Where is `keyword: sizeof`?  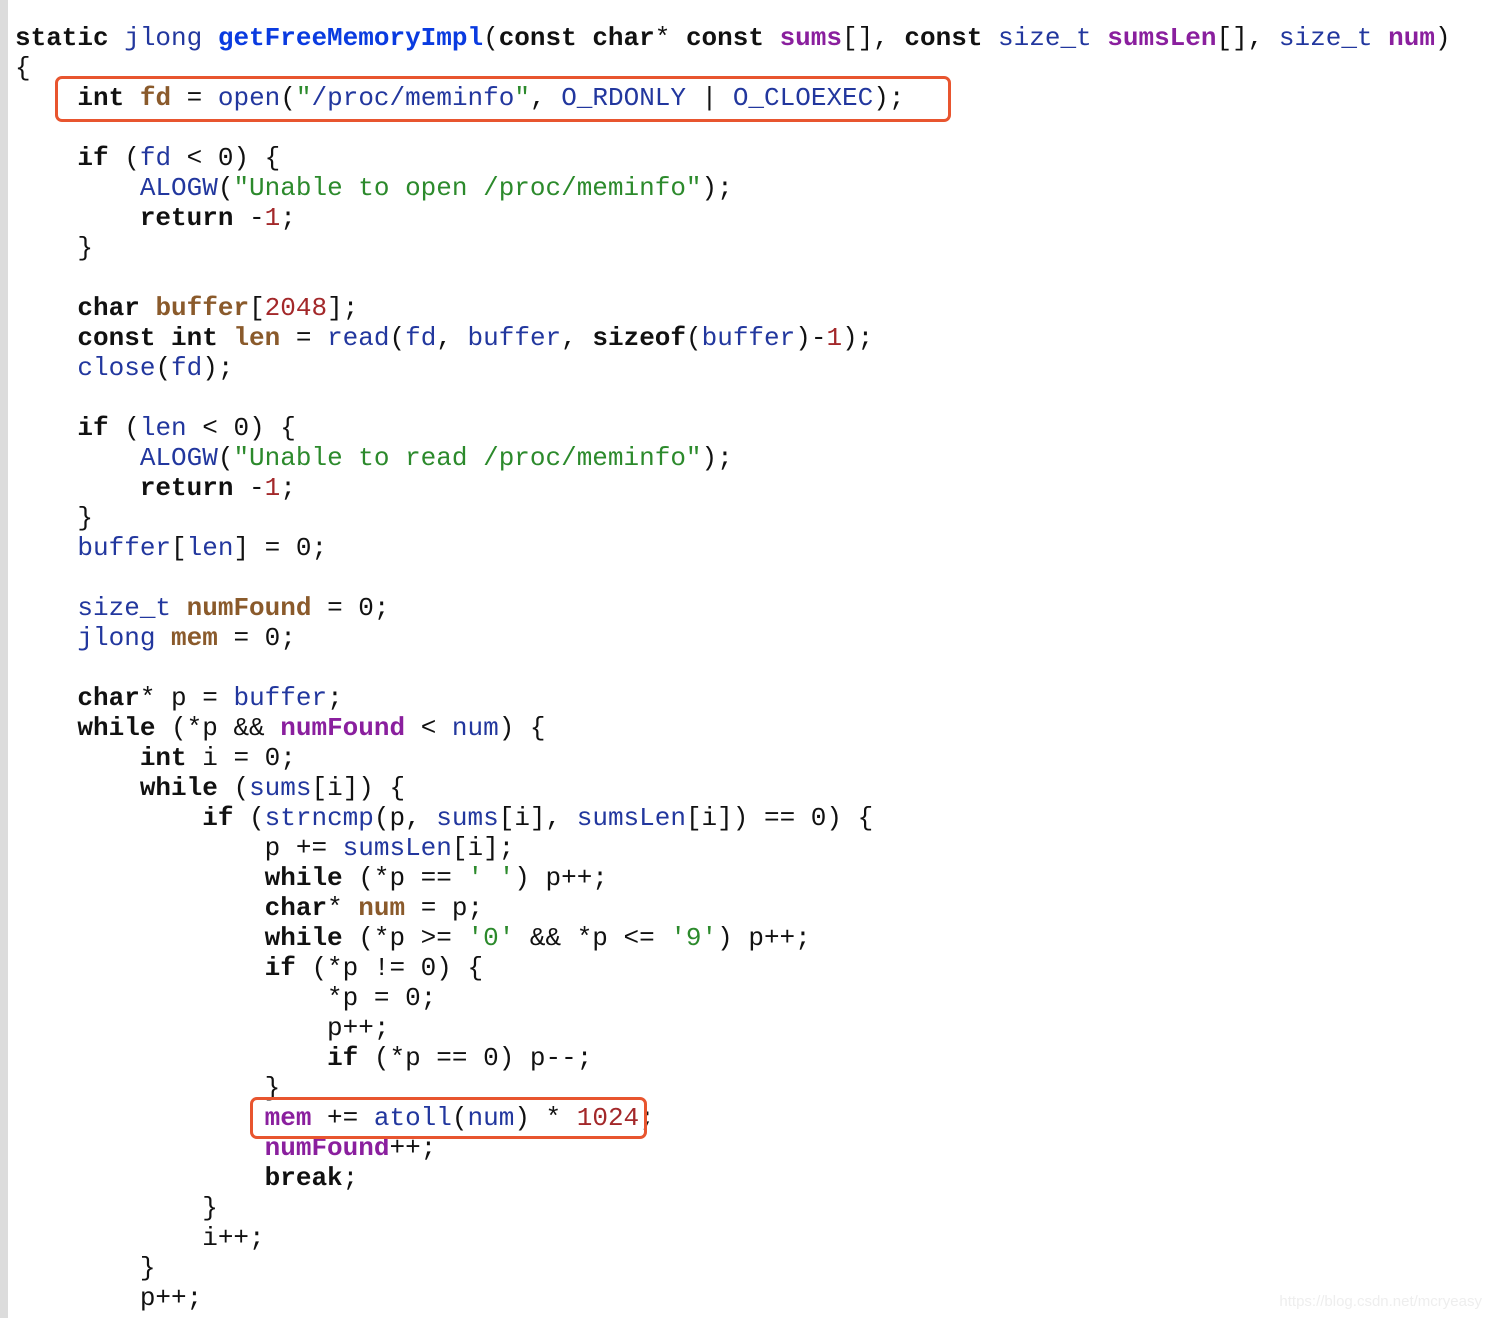
keyword: sizeof is located at coordinates (639, 338).